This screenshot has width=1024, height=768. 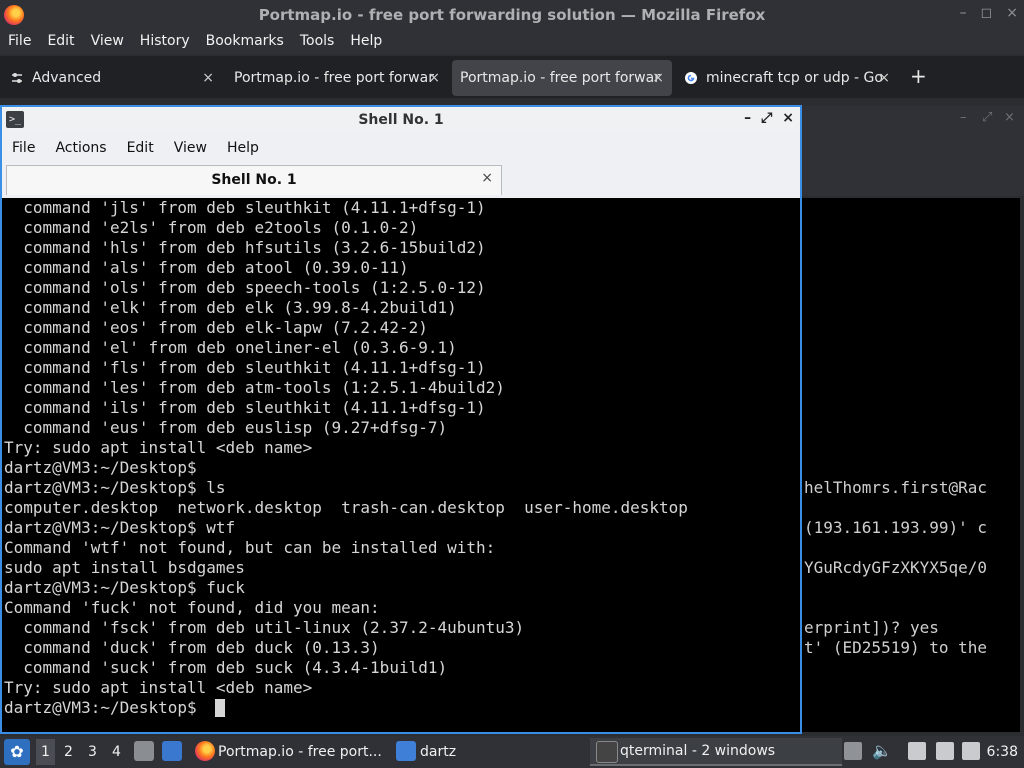 What do you see at coordinates (698, 751) in the screenshot?
I see `task-label: qterminal - 2 windows` at bounding box center [698, 751].